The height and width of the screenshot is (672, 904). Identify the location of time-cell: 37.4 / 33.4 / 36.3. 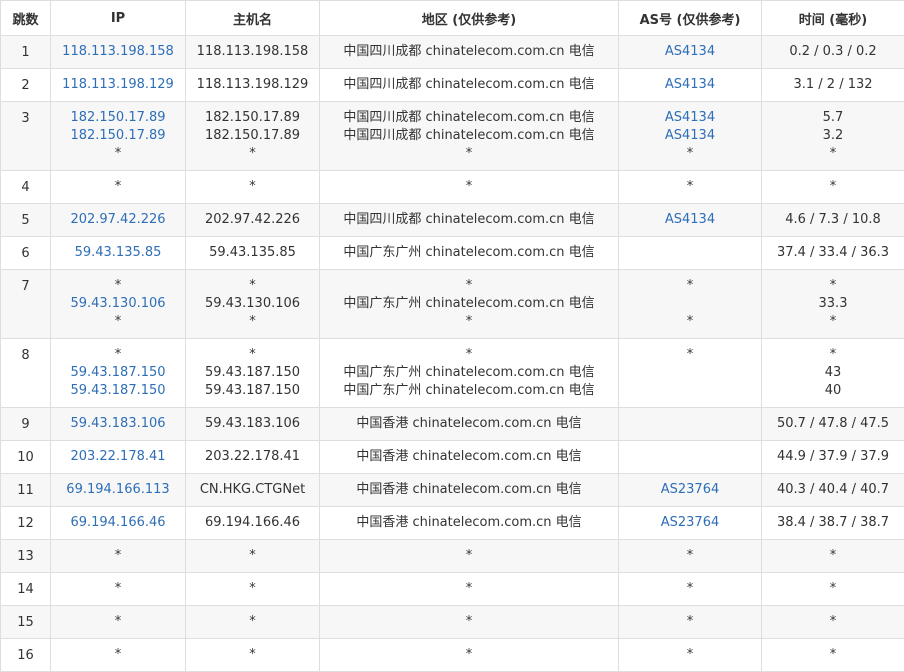
(833, 253).